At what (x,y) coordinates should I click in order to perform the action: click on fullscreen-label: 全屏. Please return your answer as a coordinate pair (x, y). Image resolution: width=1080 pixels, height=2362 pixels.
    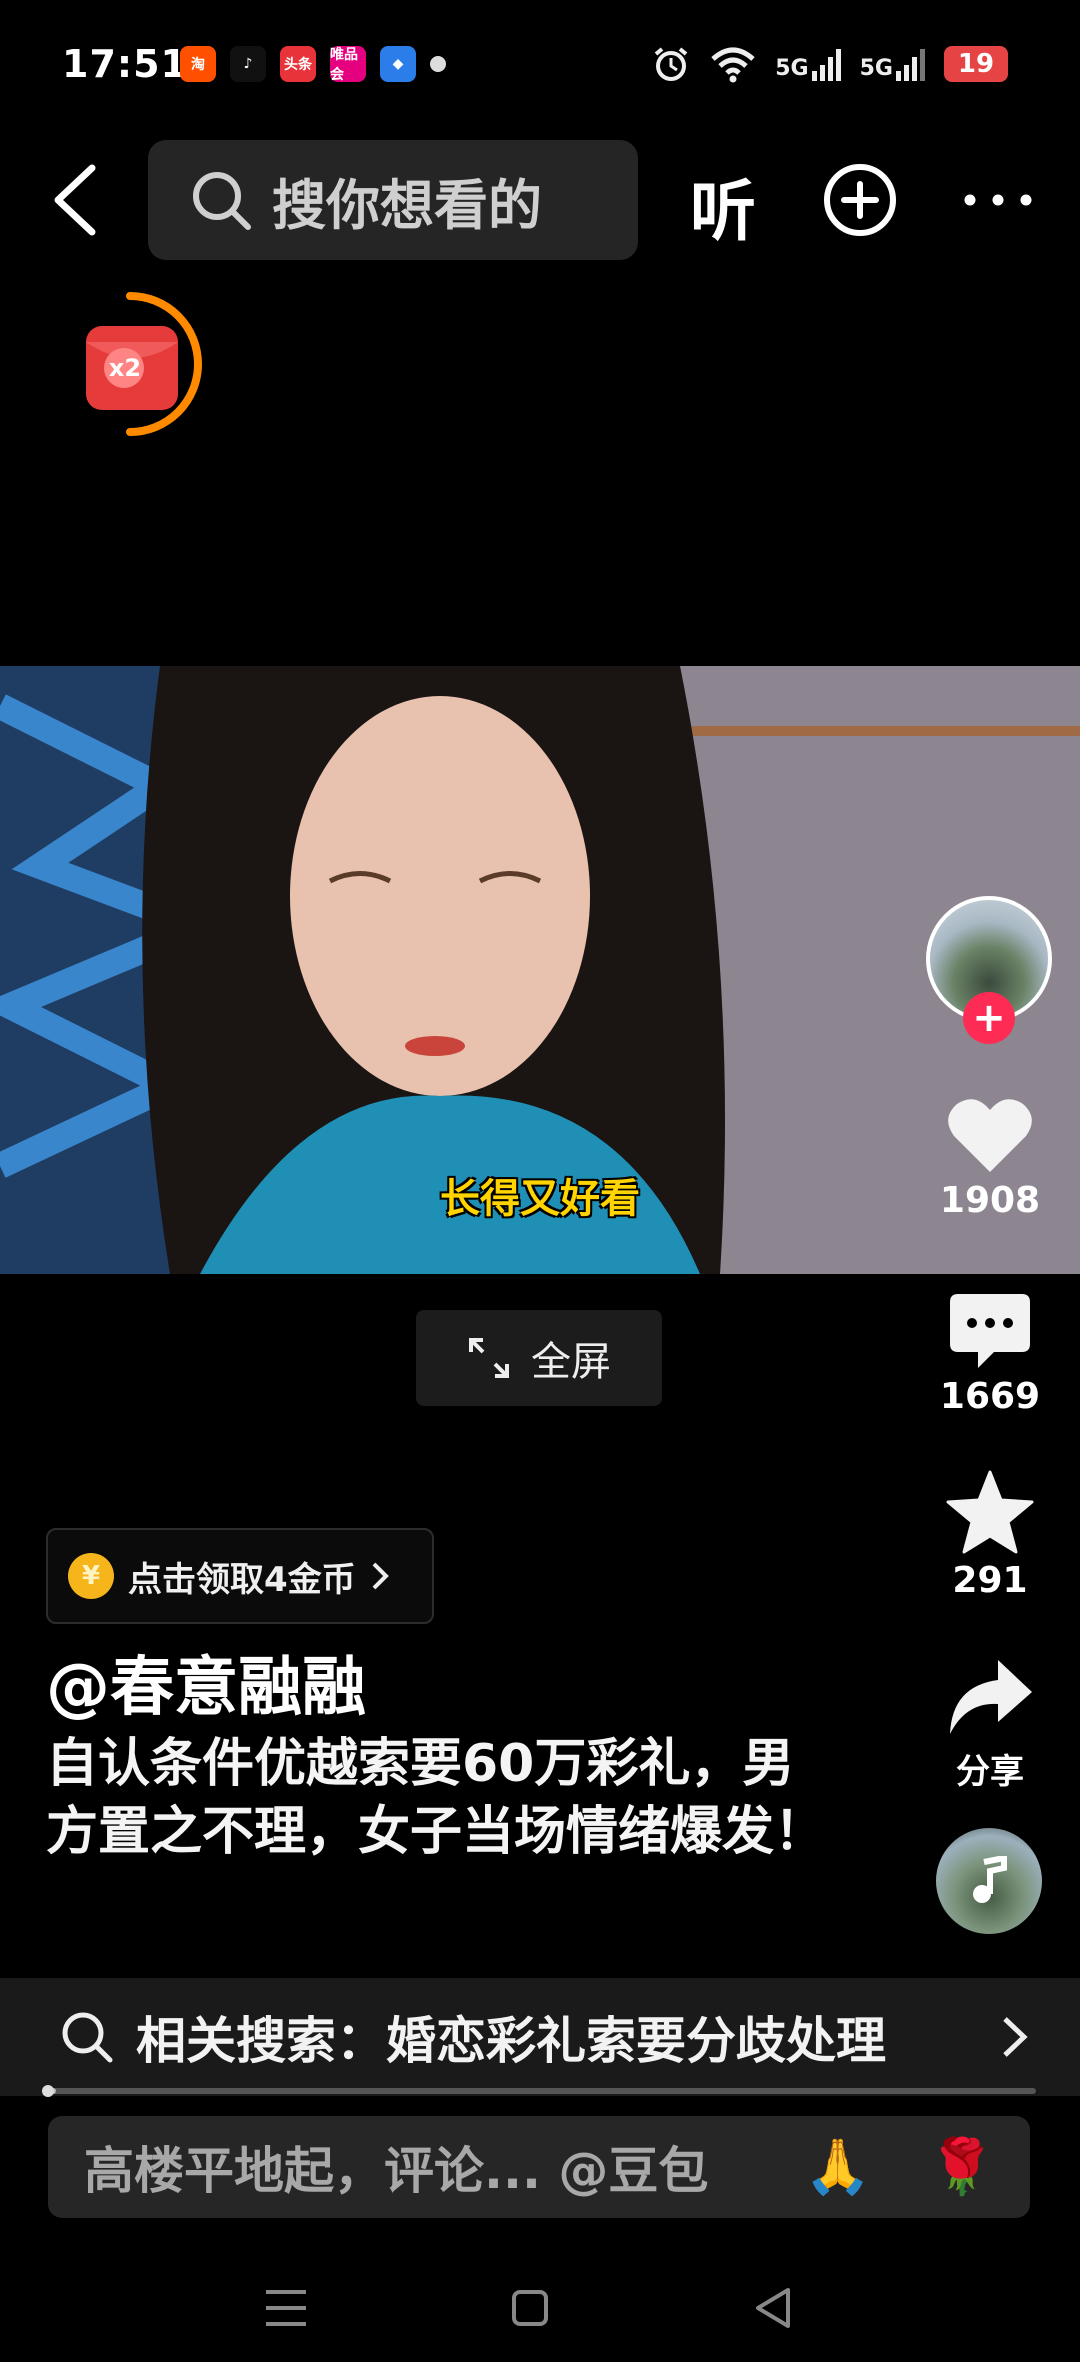
    Looking at the image, I should click on (571, 1362).